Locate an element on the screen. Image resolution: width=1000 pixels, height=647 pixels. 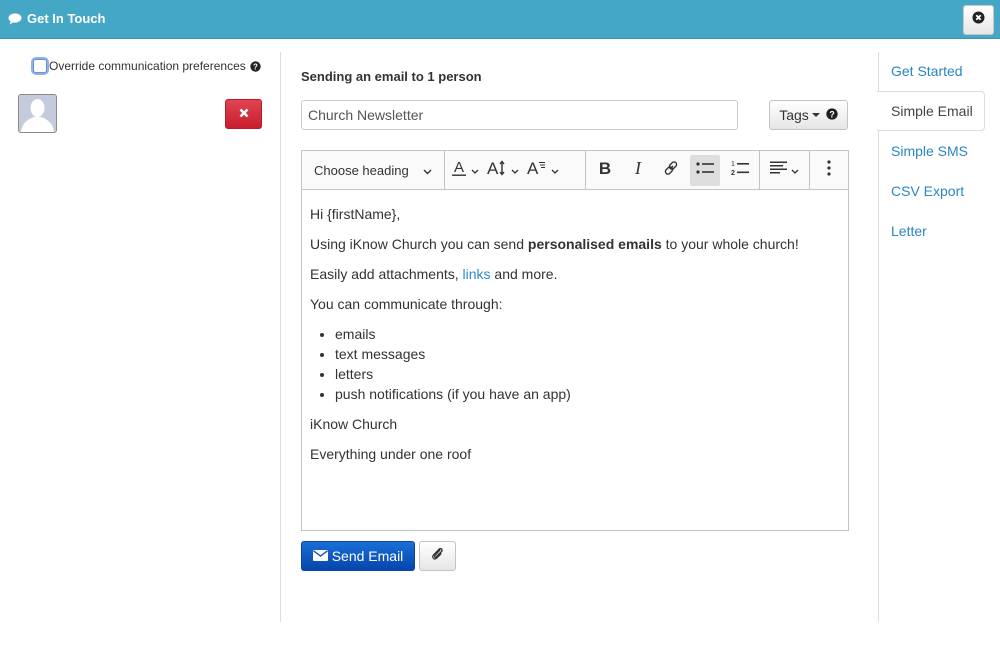
heading-dropdown-label: Choose heading is located at coordinates (361, 170).